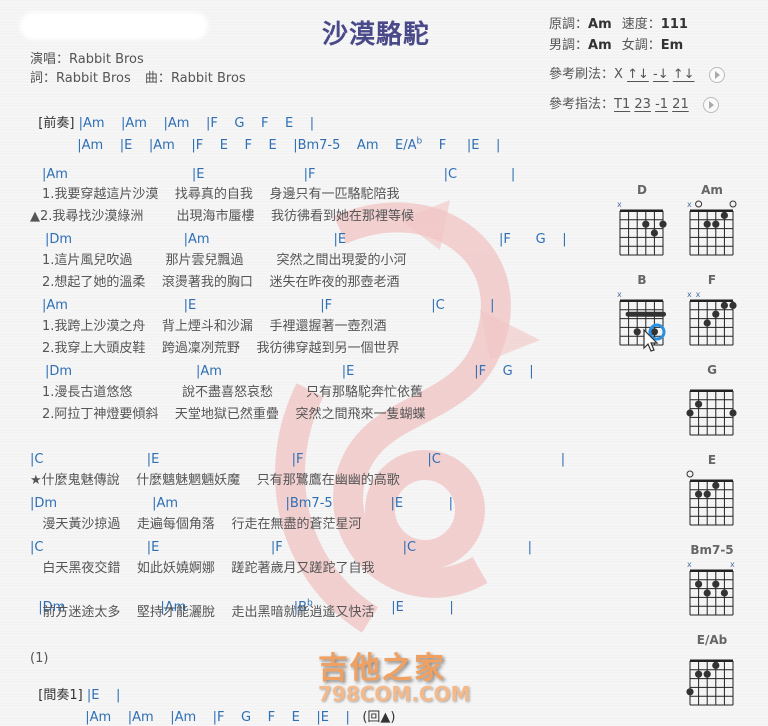 The height and width of the screenshot is (726, 768). What do you see at coordinates (281, 547) in the screenshot?
I see `chorus-chords: |C |E |F |C |` at bounding box center [281, 547].